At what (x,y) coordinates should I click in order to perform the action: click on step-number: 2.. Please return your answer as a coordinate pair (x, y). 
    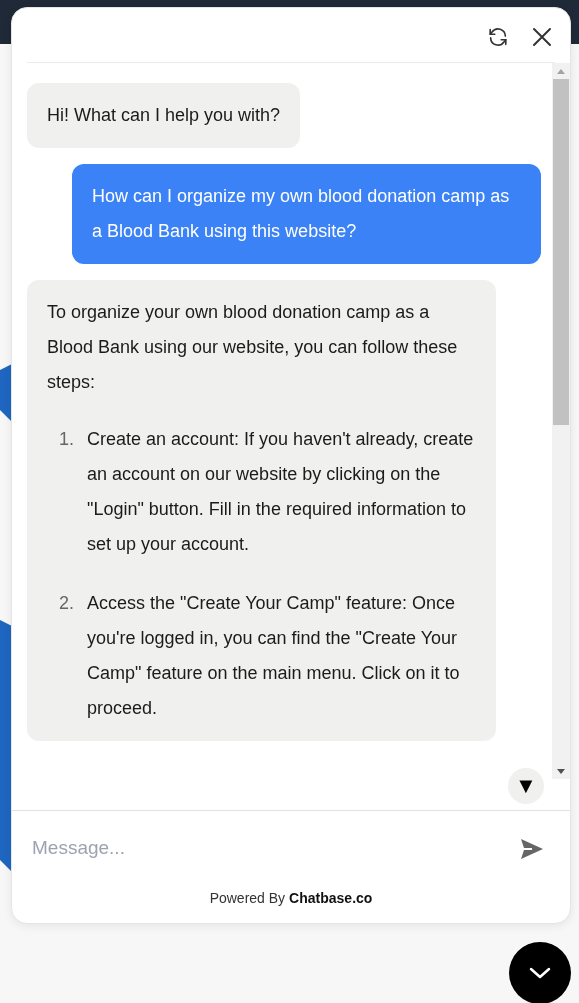
    Looking at the image, I should click on (66, 603).